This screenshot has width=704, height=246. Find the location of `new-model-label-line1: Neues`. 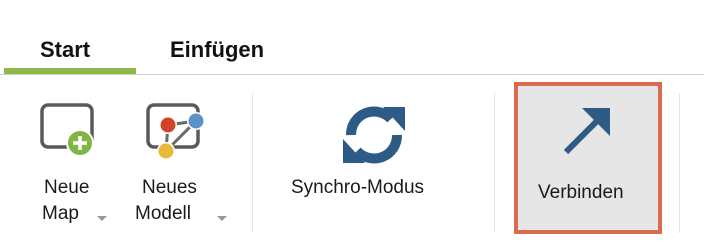

new-model-label-line1: Neues is located at coordinates (169, 187).